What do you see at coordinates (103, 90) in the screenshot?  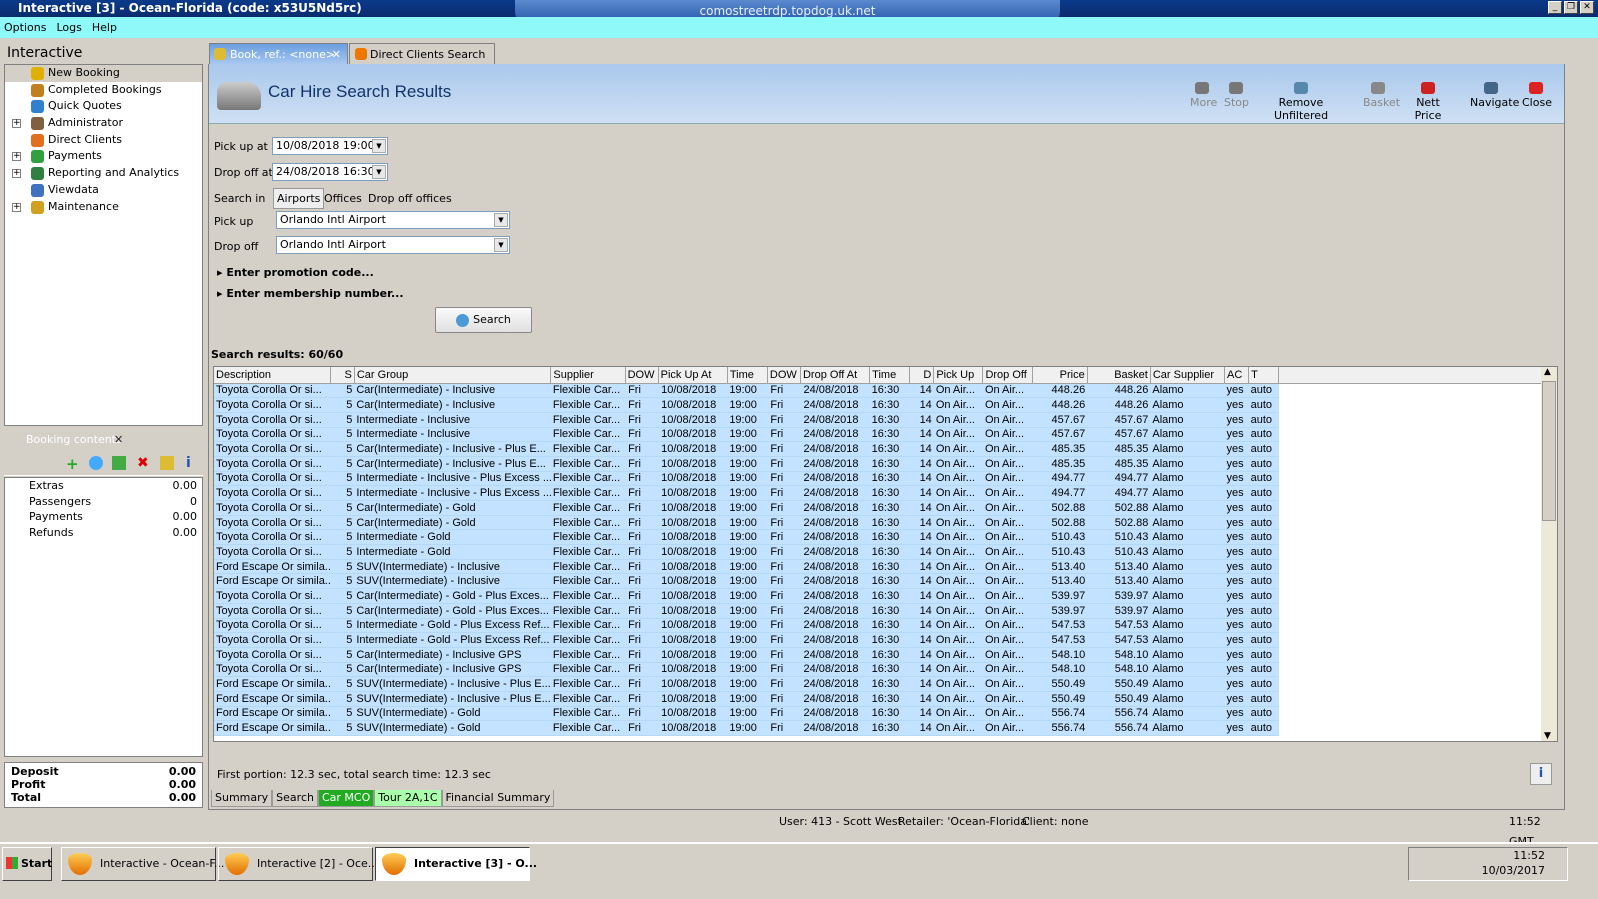 I see `nav-item: Completed Bookings` at bounding box center [103, 90].